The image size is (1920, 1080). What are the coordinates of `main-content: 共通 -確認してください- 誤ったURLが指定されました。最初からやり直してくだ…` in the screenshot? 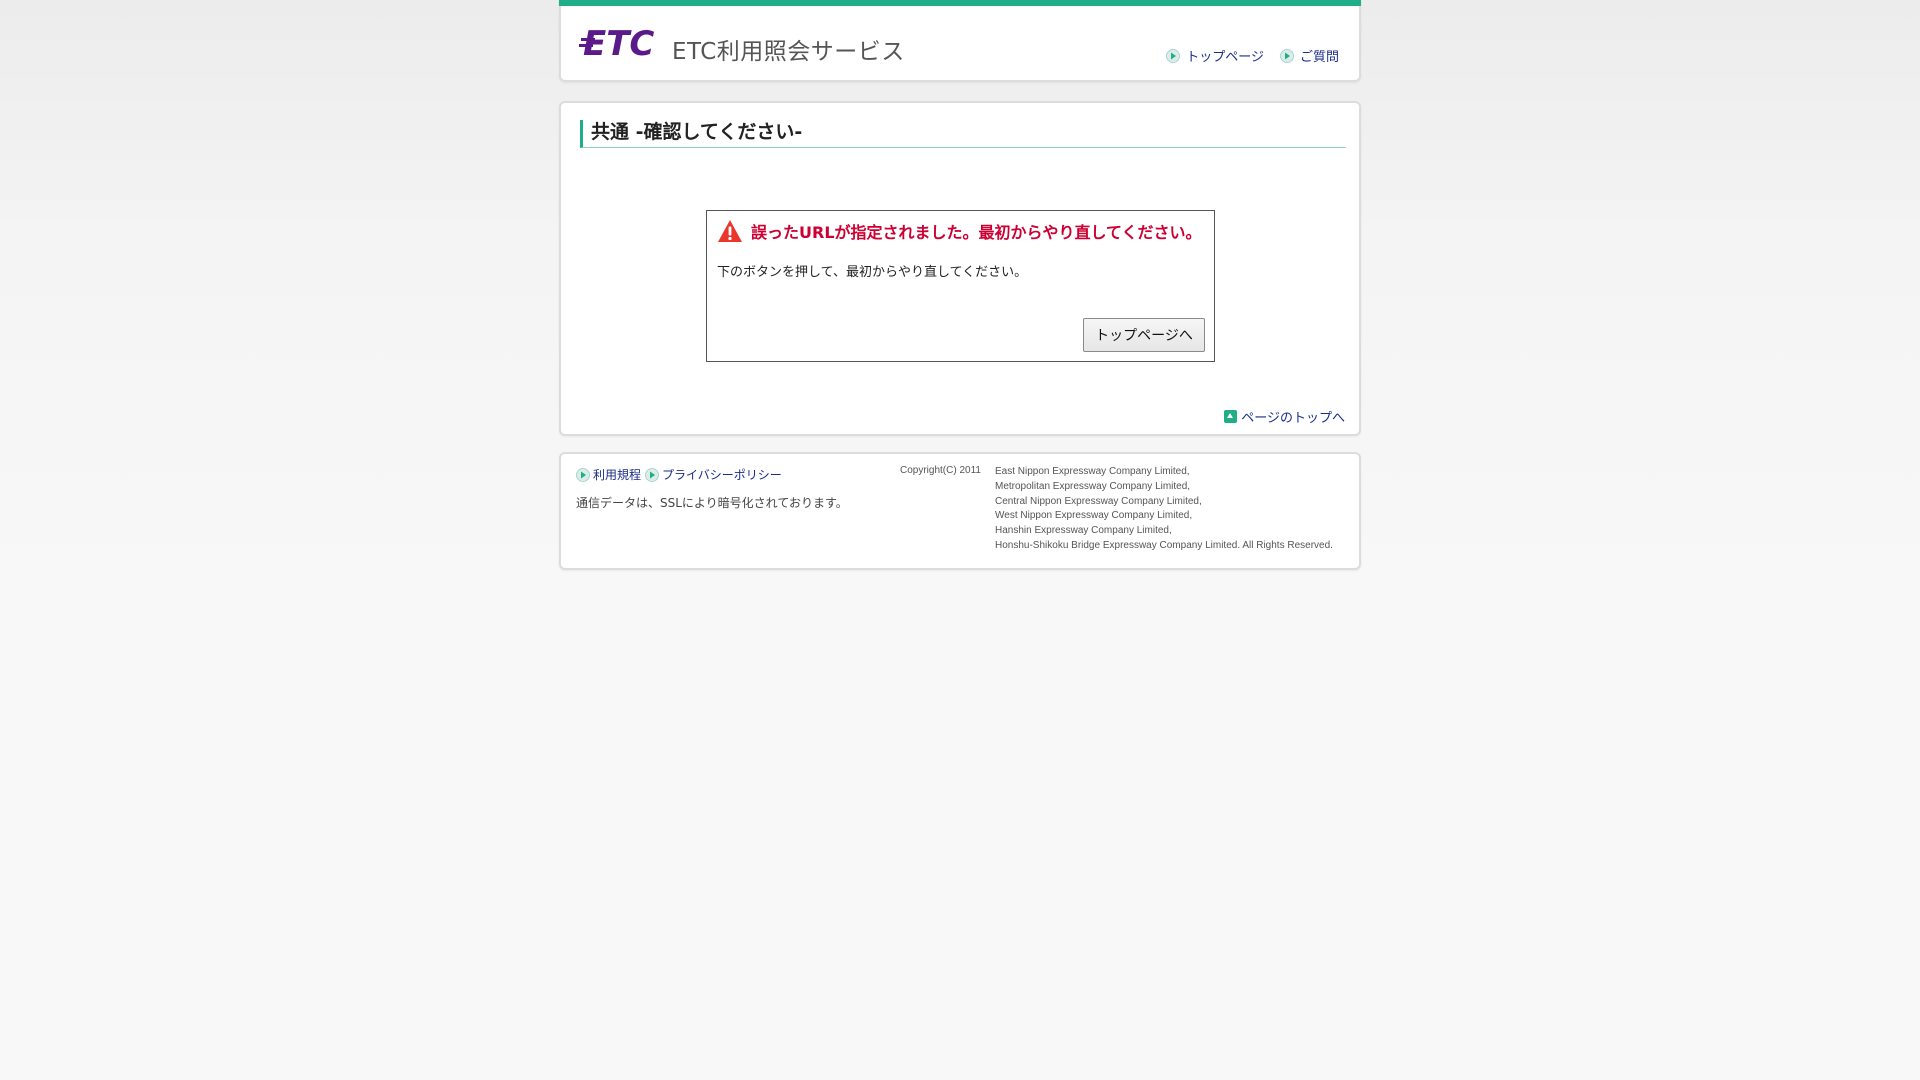 It's located at (960, 268).